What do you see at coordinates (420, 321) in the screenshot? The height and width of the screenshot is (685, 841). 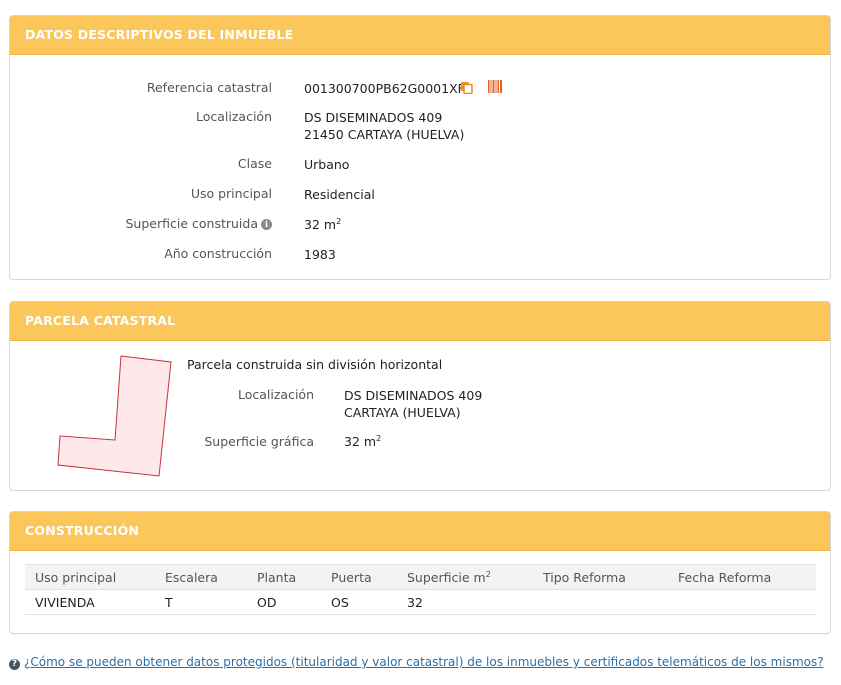 I see `parcela-panel-header: PARCELA CATASTRAL` at bounding box center [420, 321].